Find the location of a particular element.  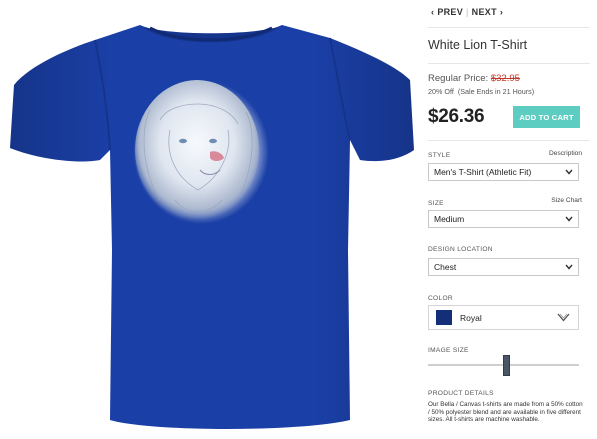

chevron-right-icon: › is located at coordinates (501, 12).